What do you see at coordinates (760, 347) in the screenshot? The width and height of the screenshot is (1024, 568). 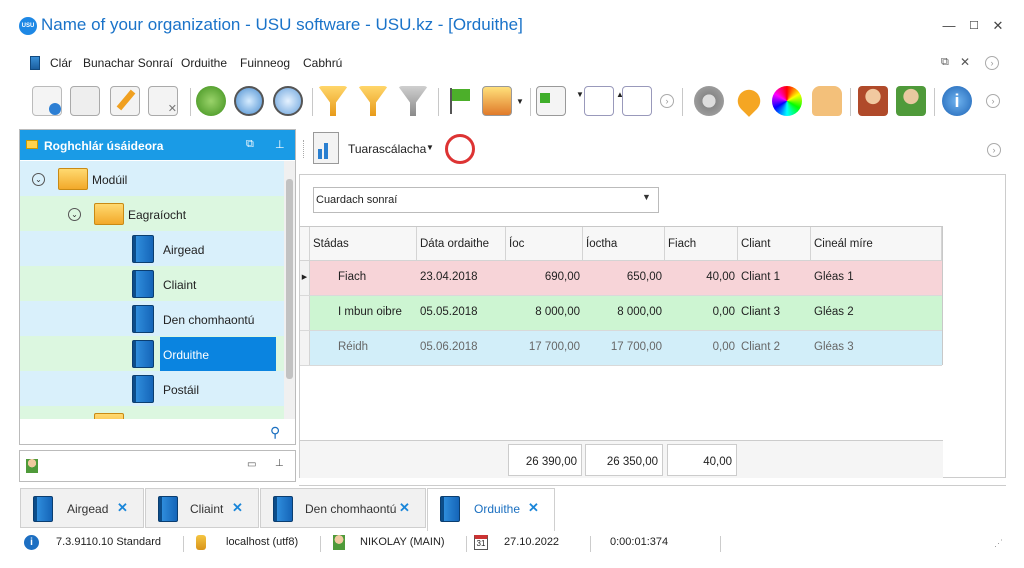 I see `table-cell: Cliant 2` at bounding box center [760, 347].